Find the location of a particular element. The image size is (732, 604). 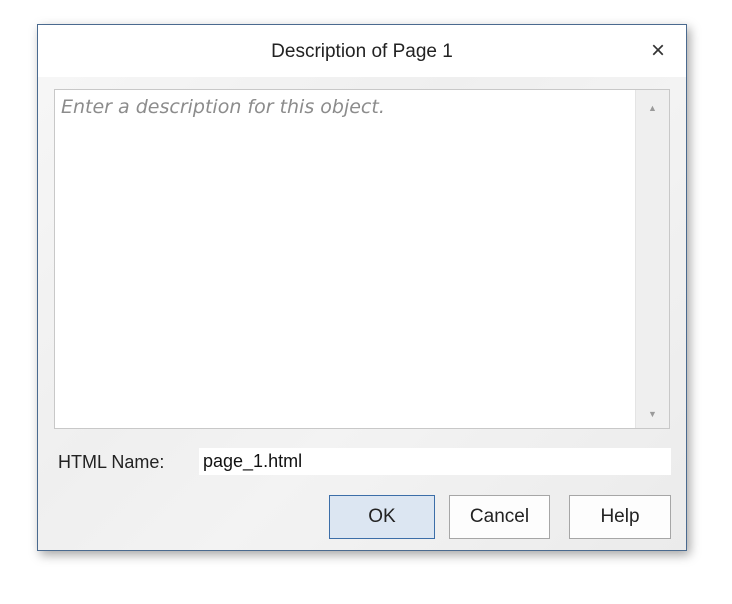

vertical-scrollbar: ▲ ▼ is located at coordinates (652, 259).